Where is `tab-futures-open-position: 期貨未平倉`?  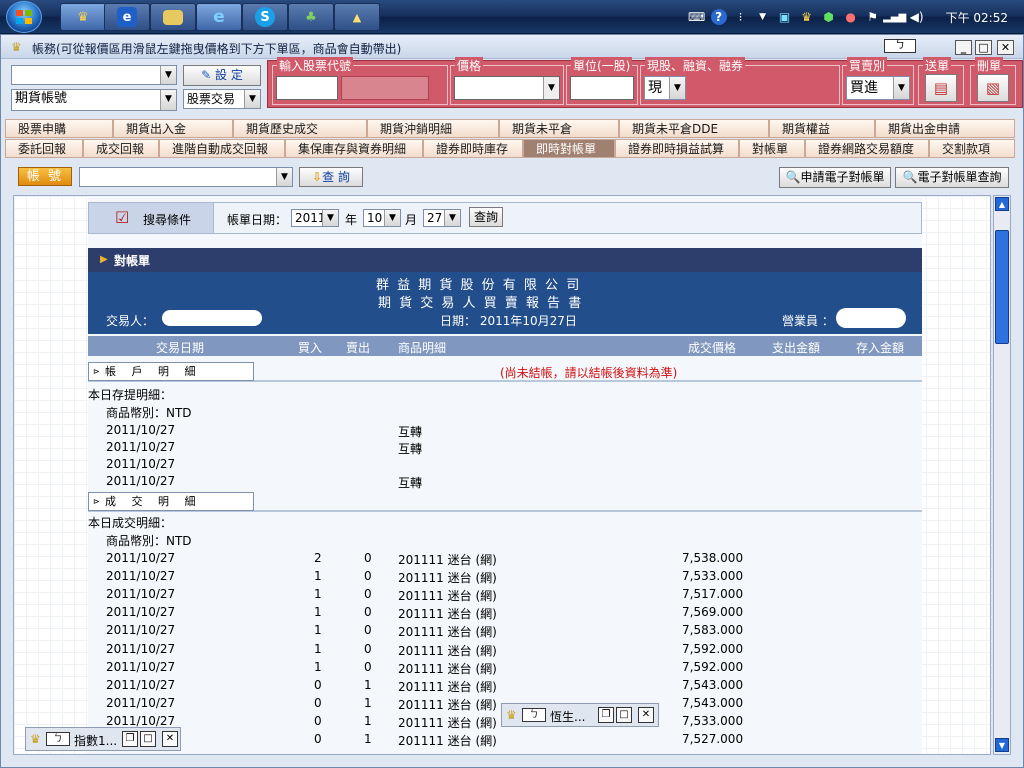 tab-futures-open-position: 期貨未平倉 is located at coordinates (559, 128).